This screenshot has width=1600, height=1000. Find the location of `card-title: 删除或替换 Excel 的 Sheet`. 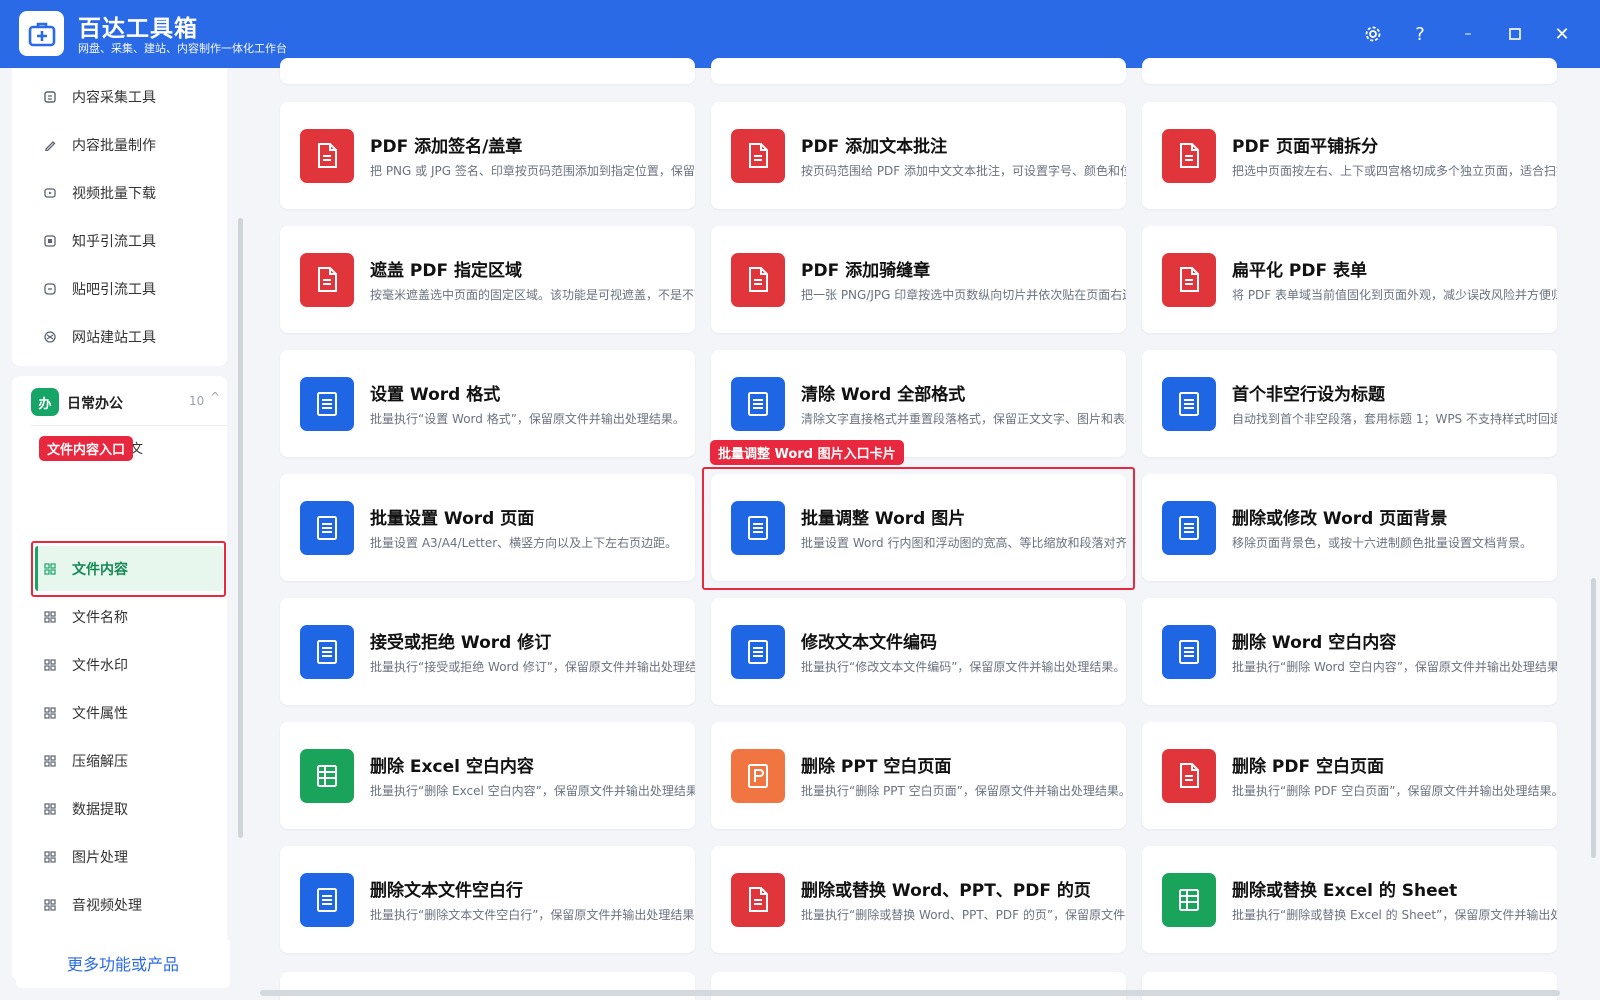

card-title: 删除或替换 Excel 的 Sheet is located at coordinates (1345, 891).